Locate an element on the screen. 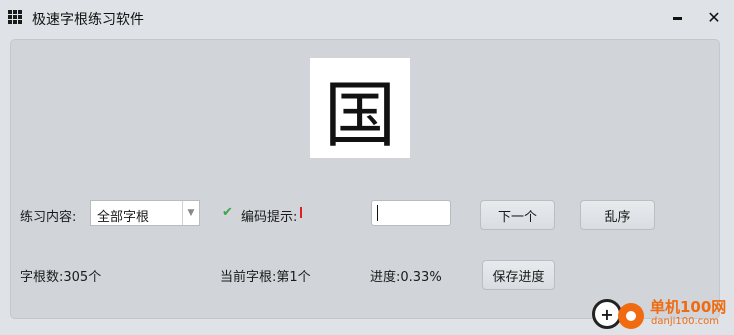 Image resolution: width=734 pixels, height=335 pixels. progress-text: 进度:0.33% is located at coordinates (406, 277).